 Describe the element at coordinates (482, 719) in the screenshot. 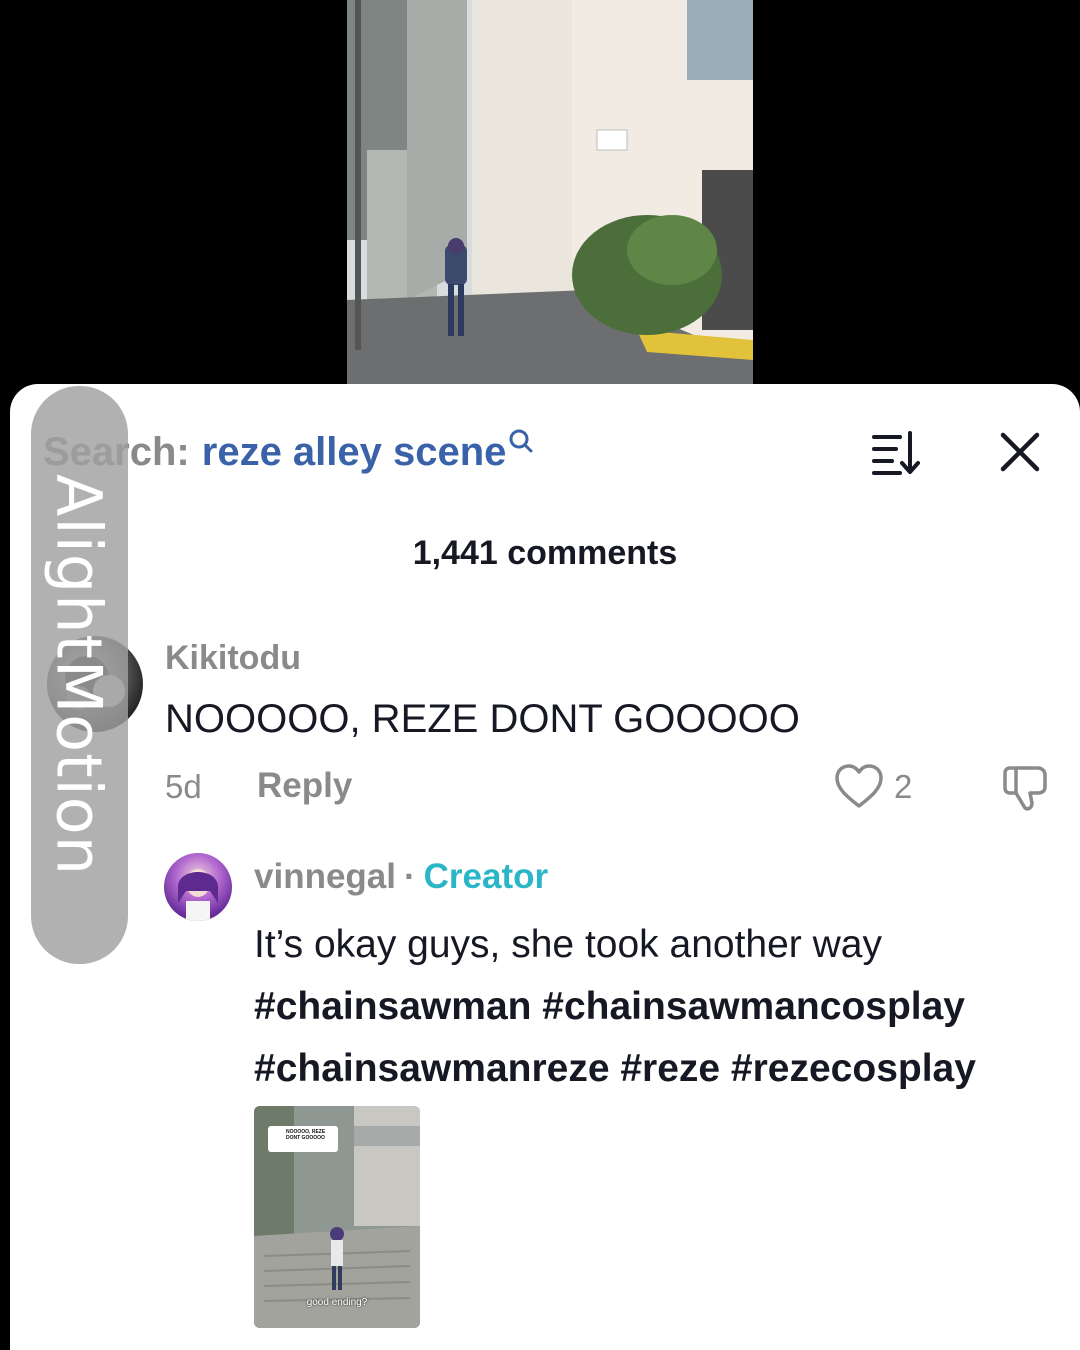

I see `comment-text: NOOOOO, REZE DONT GOOOOO` at that location.